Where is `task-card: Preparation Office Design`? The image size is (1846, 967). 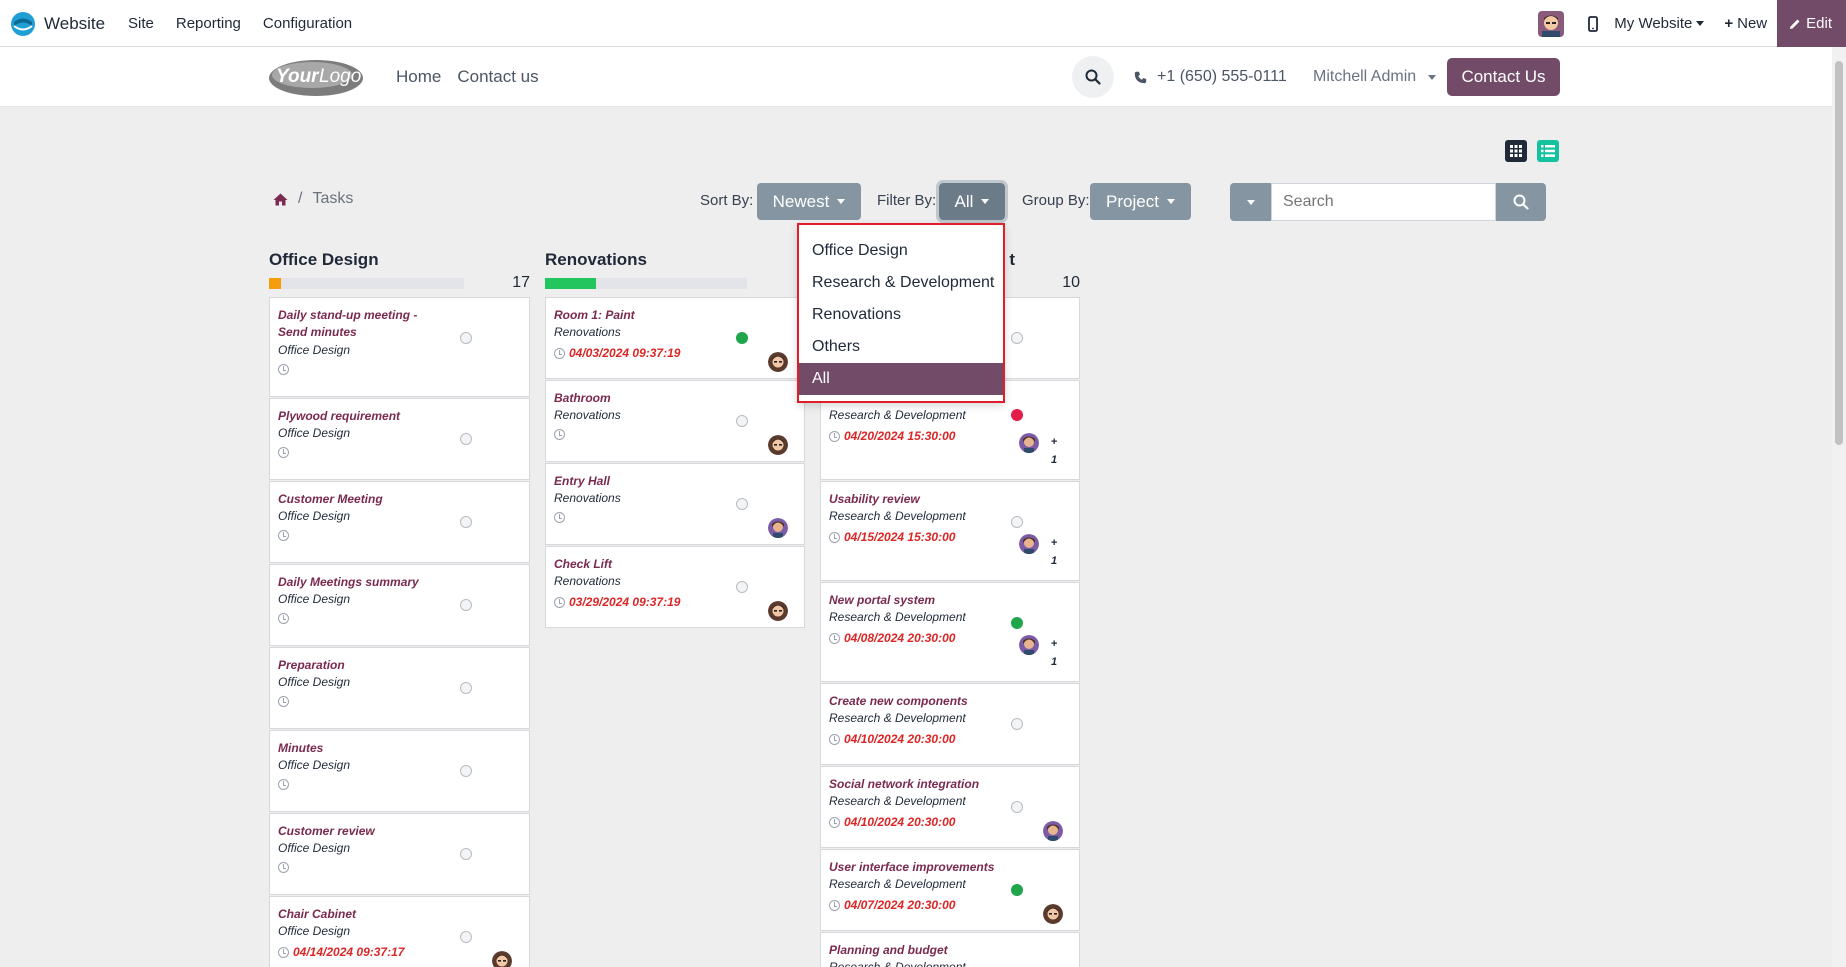 task-card: Preparation Office Design is located at coordinates (399, 688).